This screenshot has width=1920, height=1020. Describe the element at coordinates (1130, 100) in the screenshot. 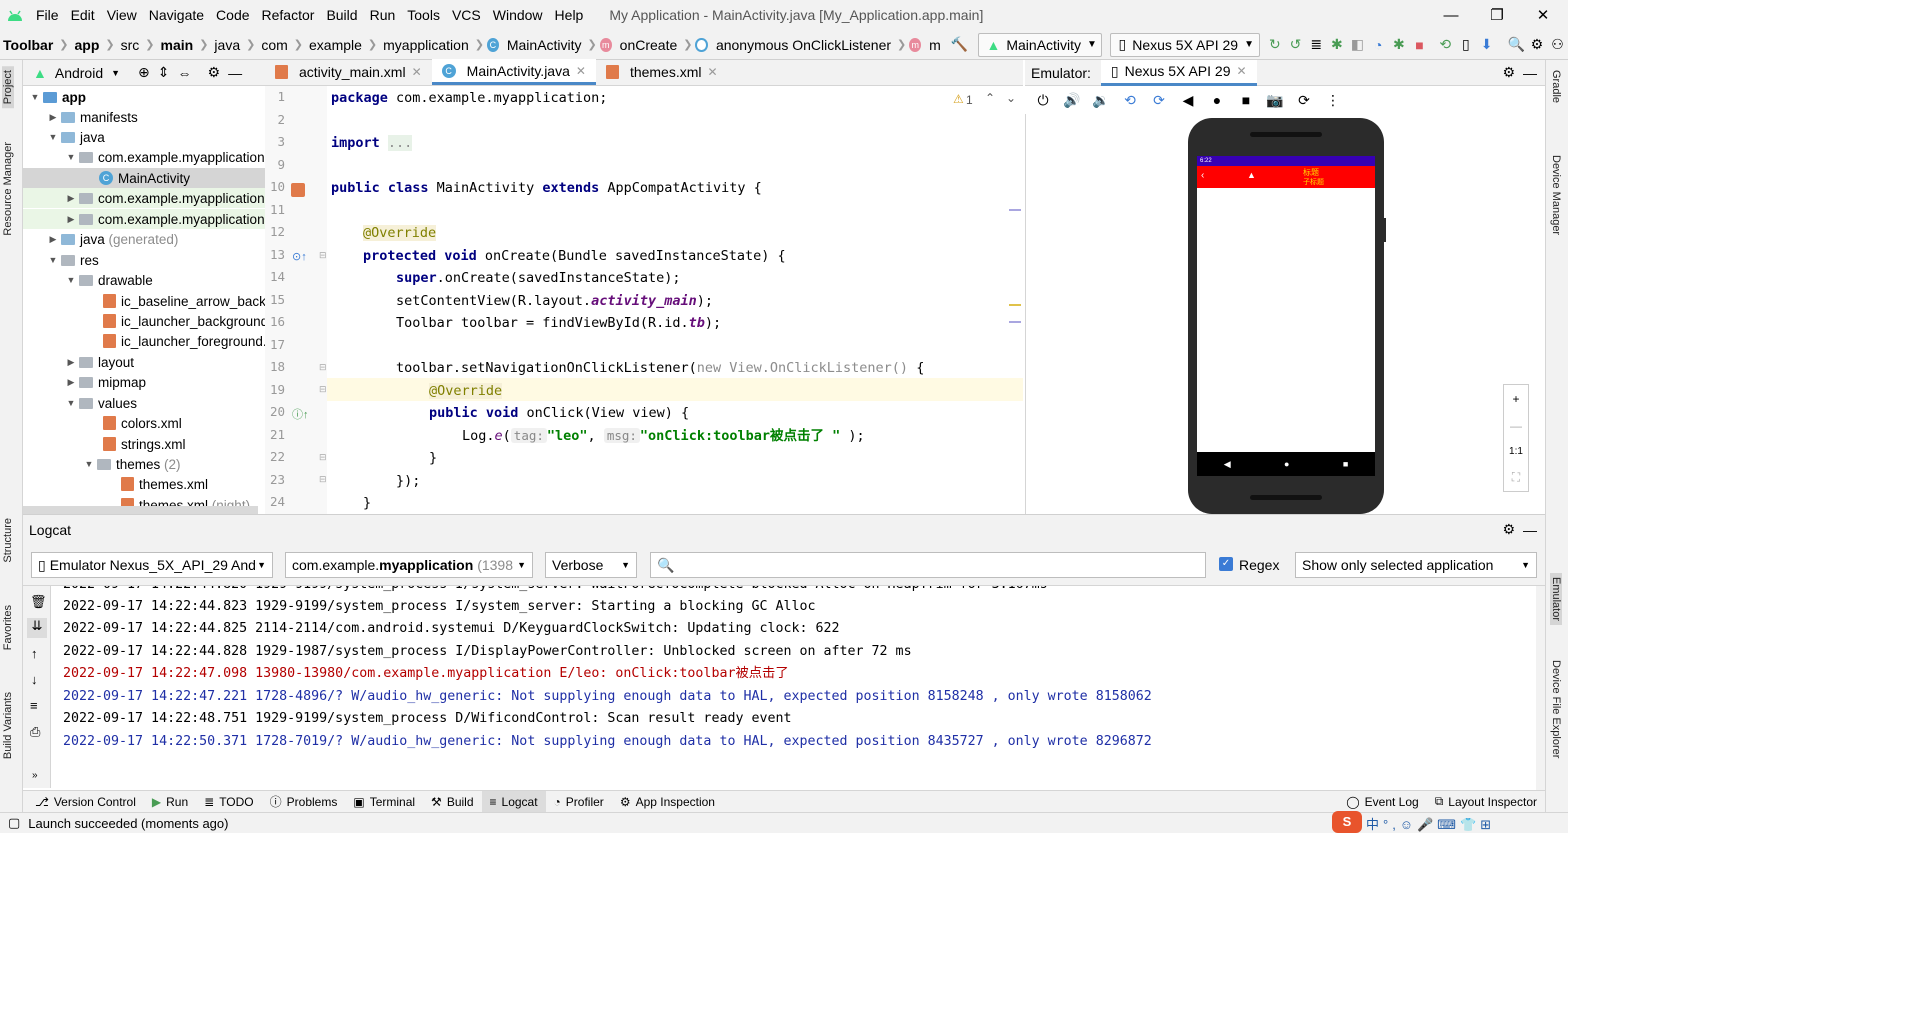

I see `rotate-left-icon: ⟲` at that location.